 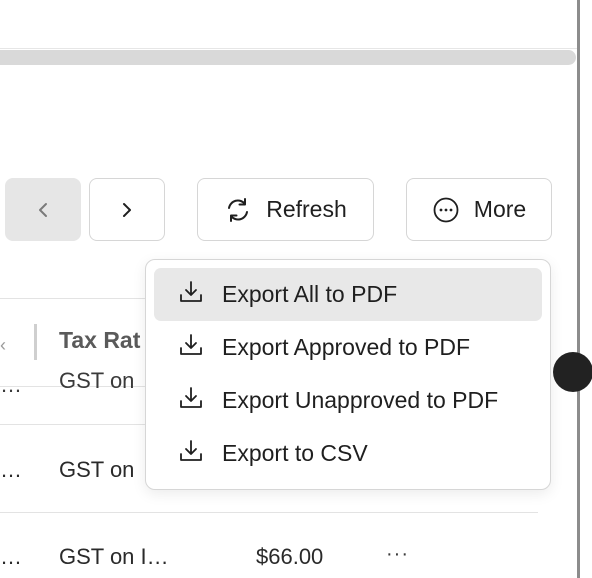 I want to click on more-label: More, so click(x=500, y=209).